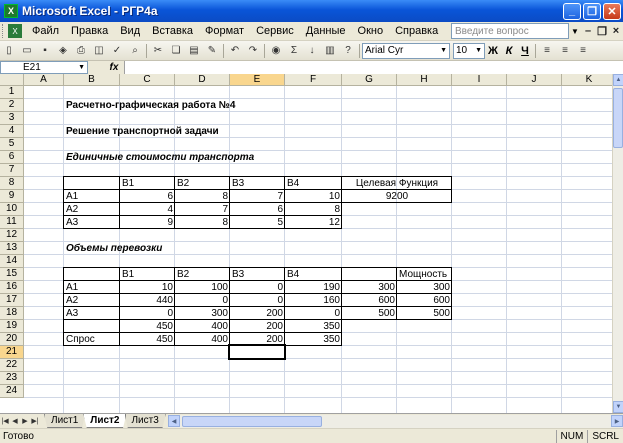 Image resolution: width=623 pixels, height=443 pixels. What do you see at coordinates (212, 51) in the screenshot?
I see `format-painter-icon: ✎` at bounding box center [212, 51].